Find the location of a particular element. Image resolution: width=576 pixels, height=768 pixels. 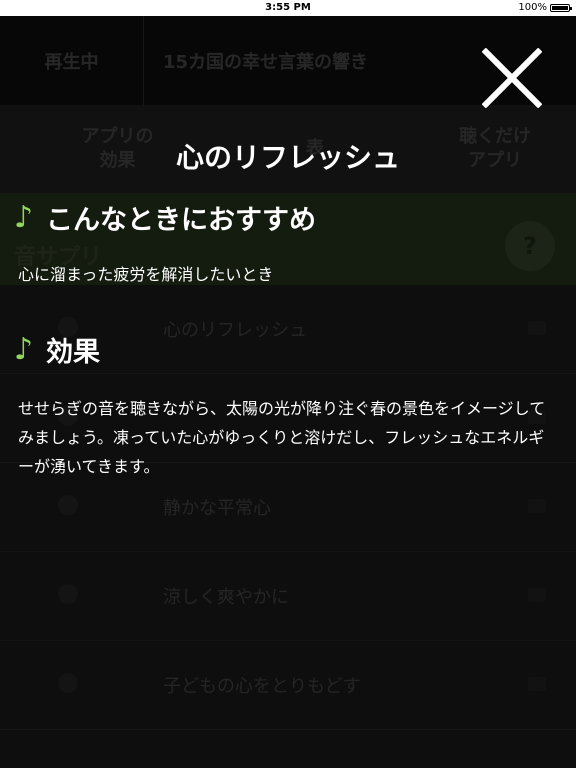

battery-icon is located at coordinates (561, 8).